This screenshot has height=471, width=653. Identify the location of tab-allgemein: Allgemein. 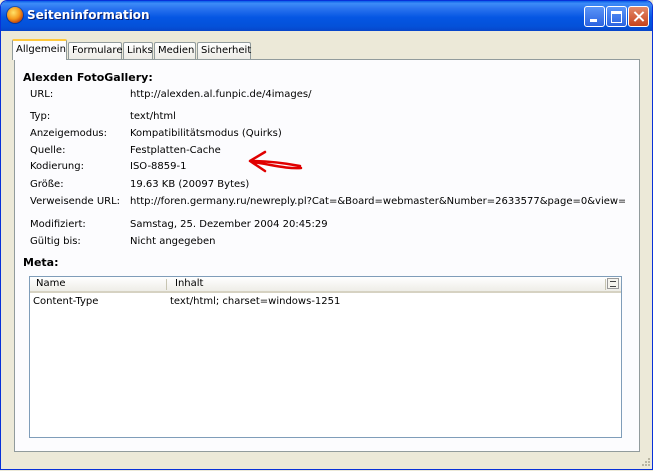
(39, 49).